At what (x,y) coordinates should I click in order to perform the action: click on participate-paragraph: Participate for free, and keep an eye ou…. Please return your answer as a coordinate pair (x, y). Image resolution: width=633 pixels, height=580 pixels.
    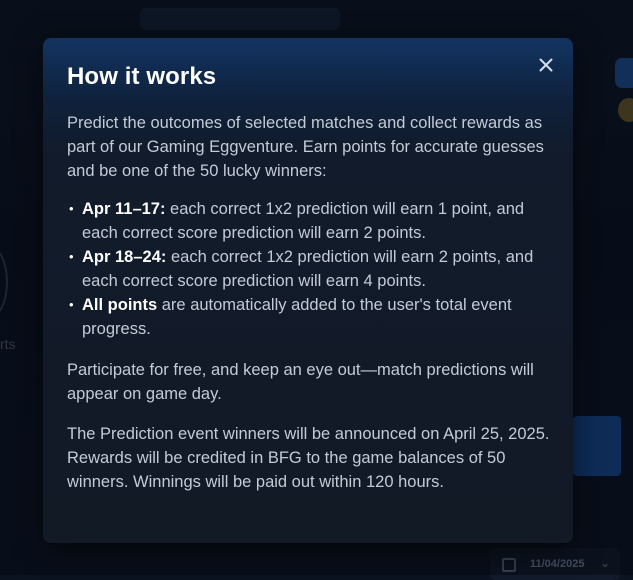
    Looking at the image, I should click on (312, 382).